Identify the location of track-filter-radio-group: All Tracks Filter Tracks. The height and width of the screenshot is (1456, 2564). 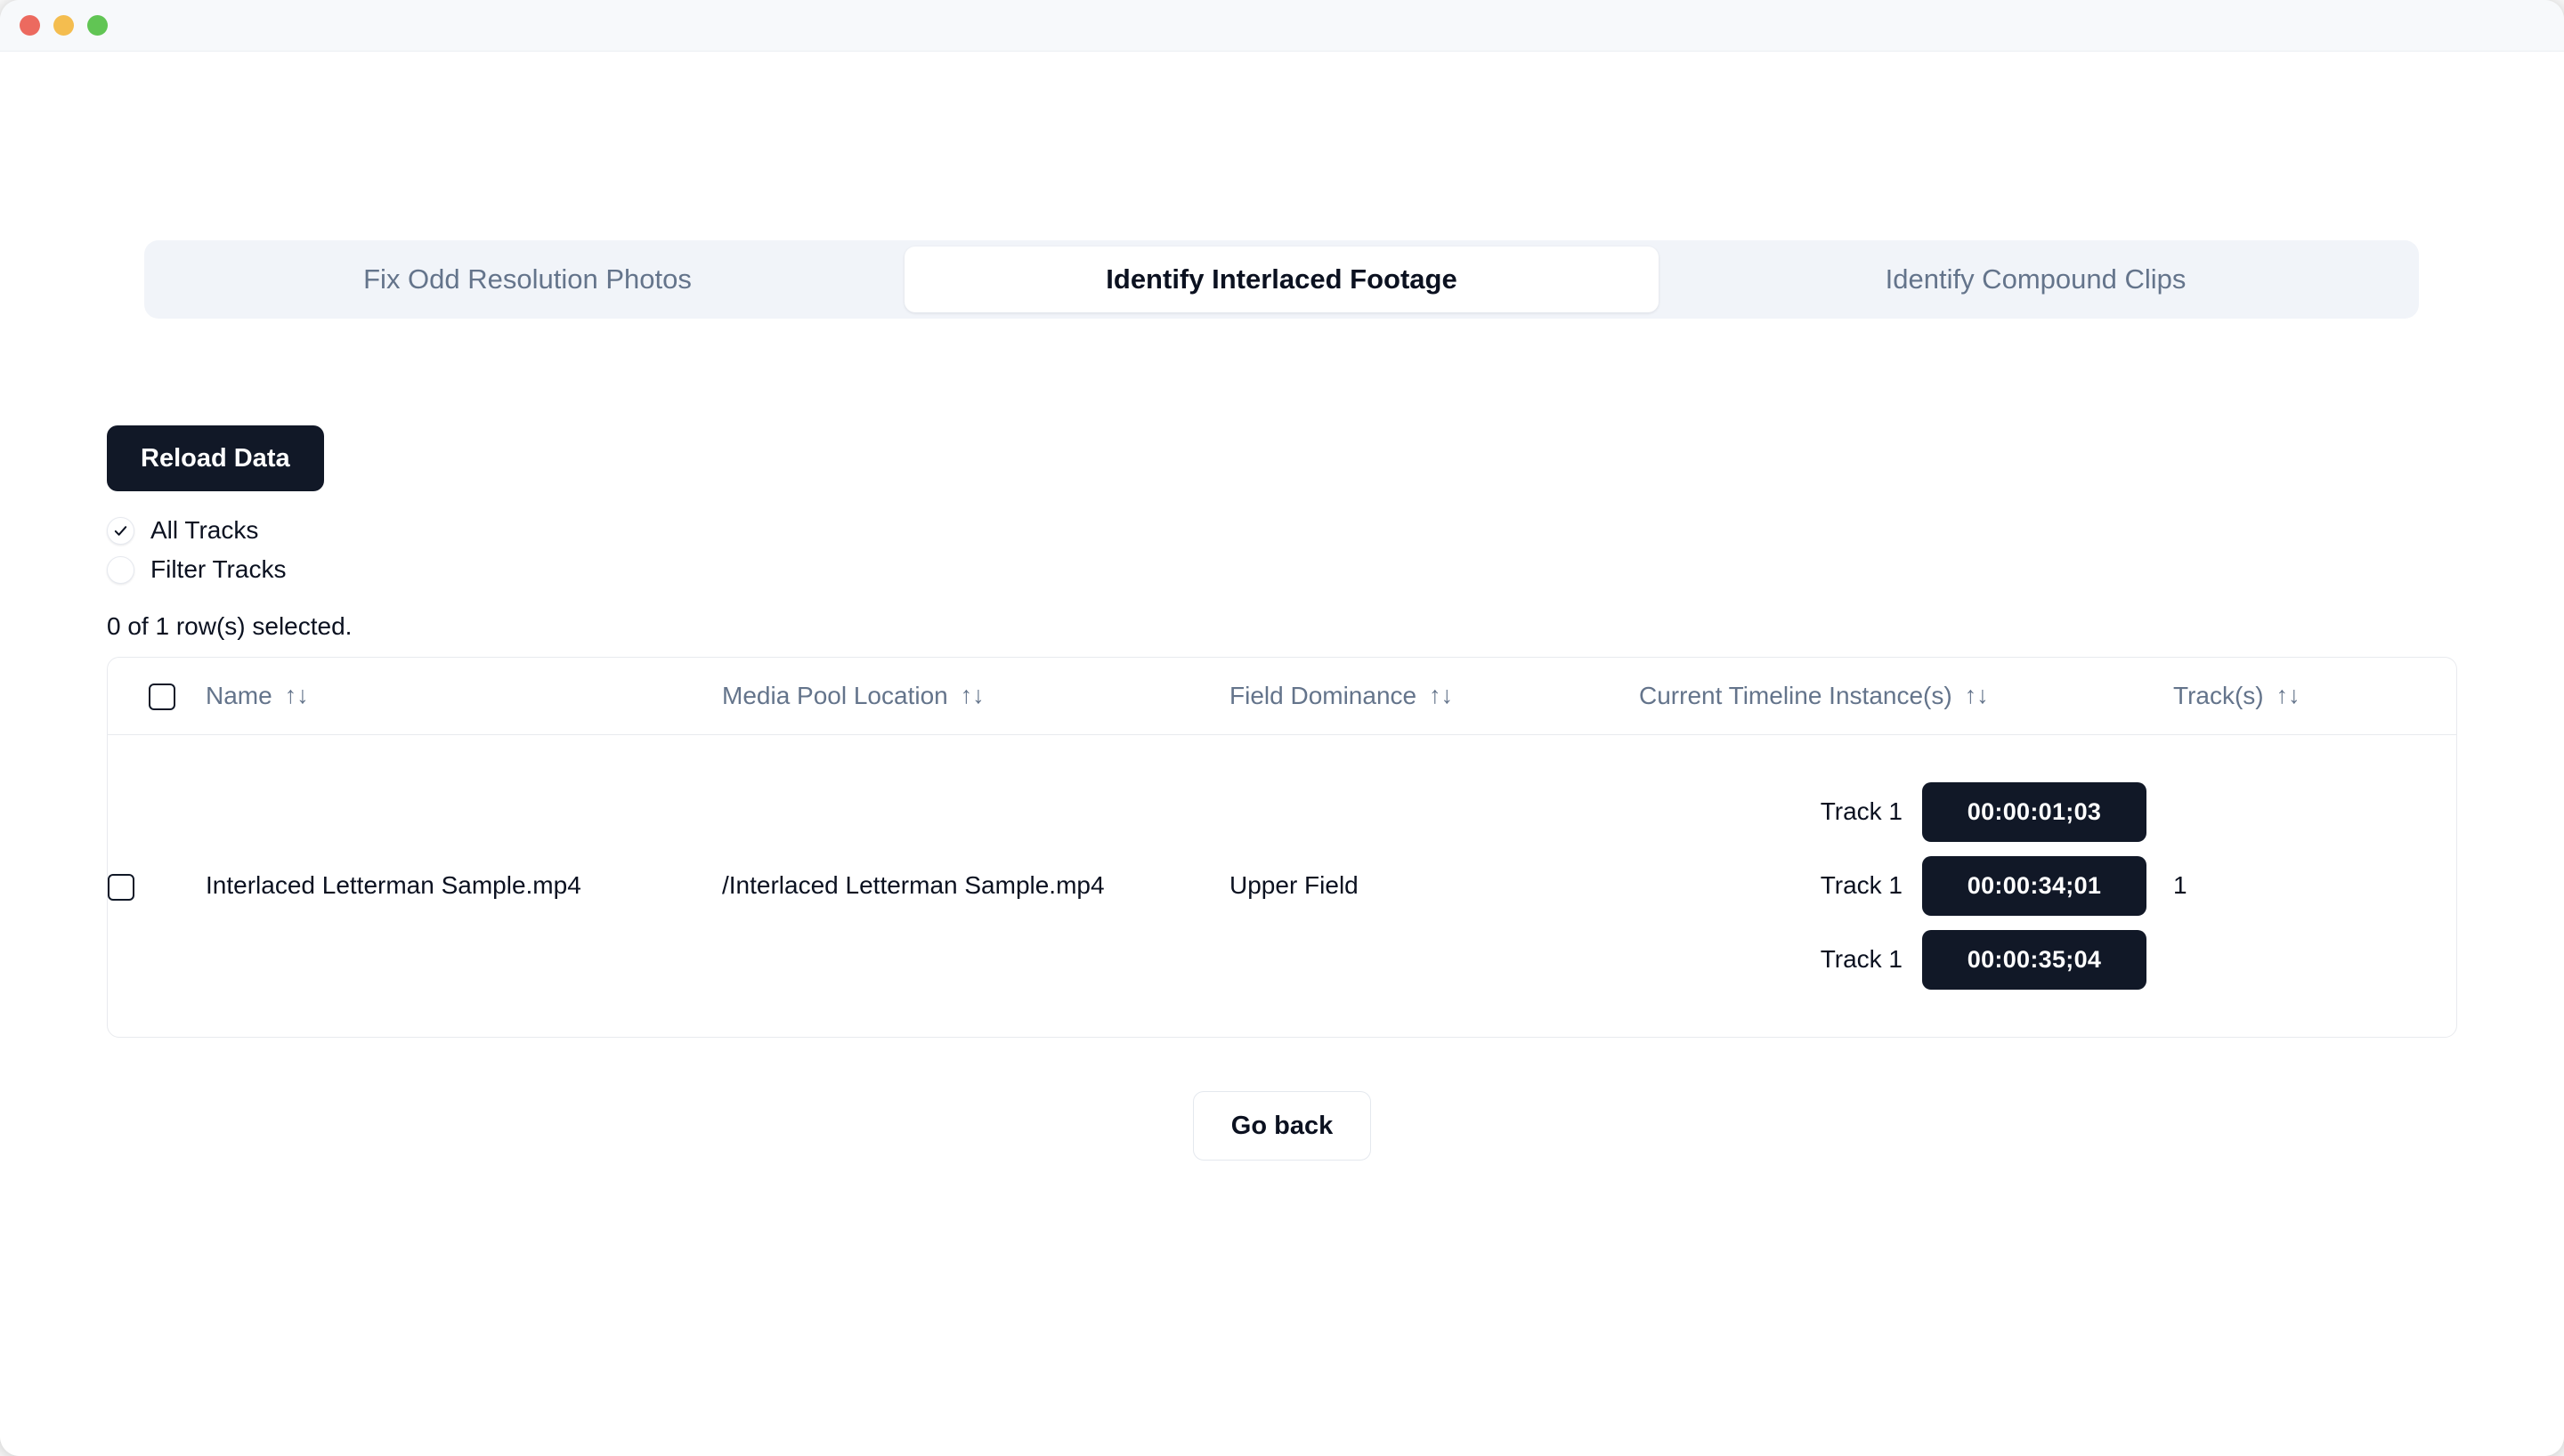
(196, 550).